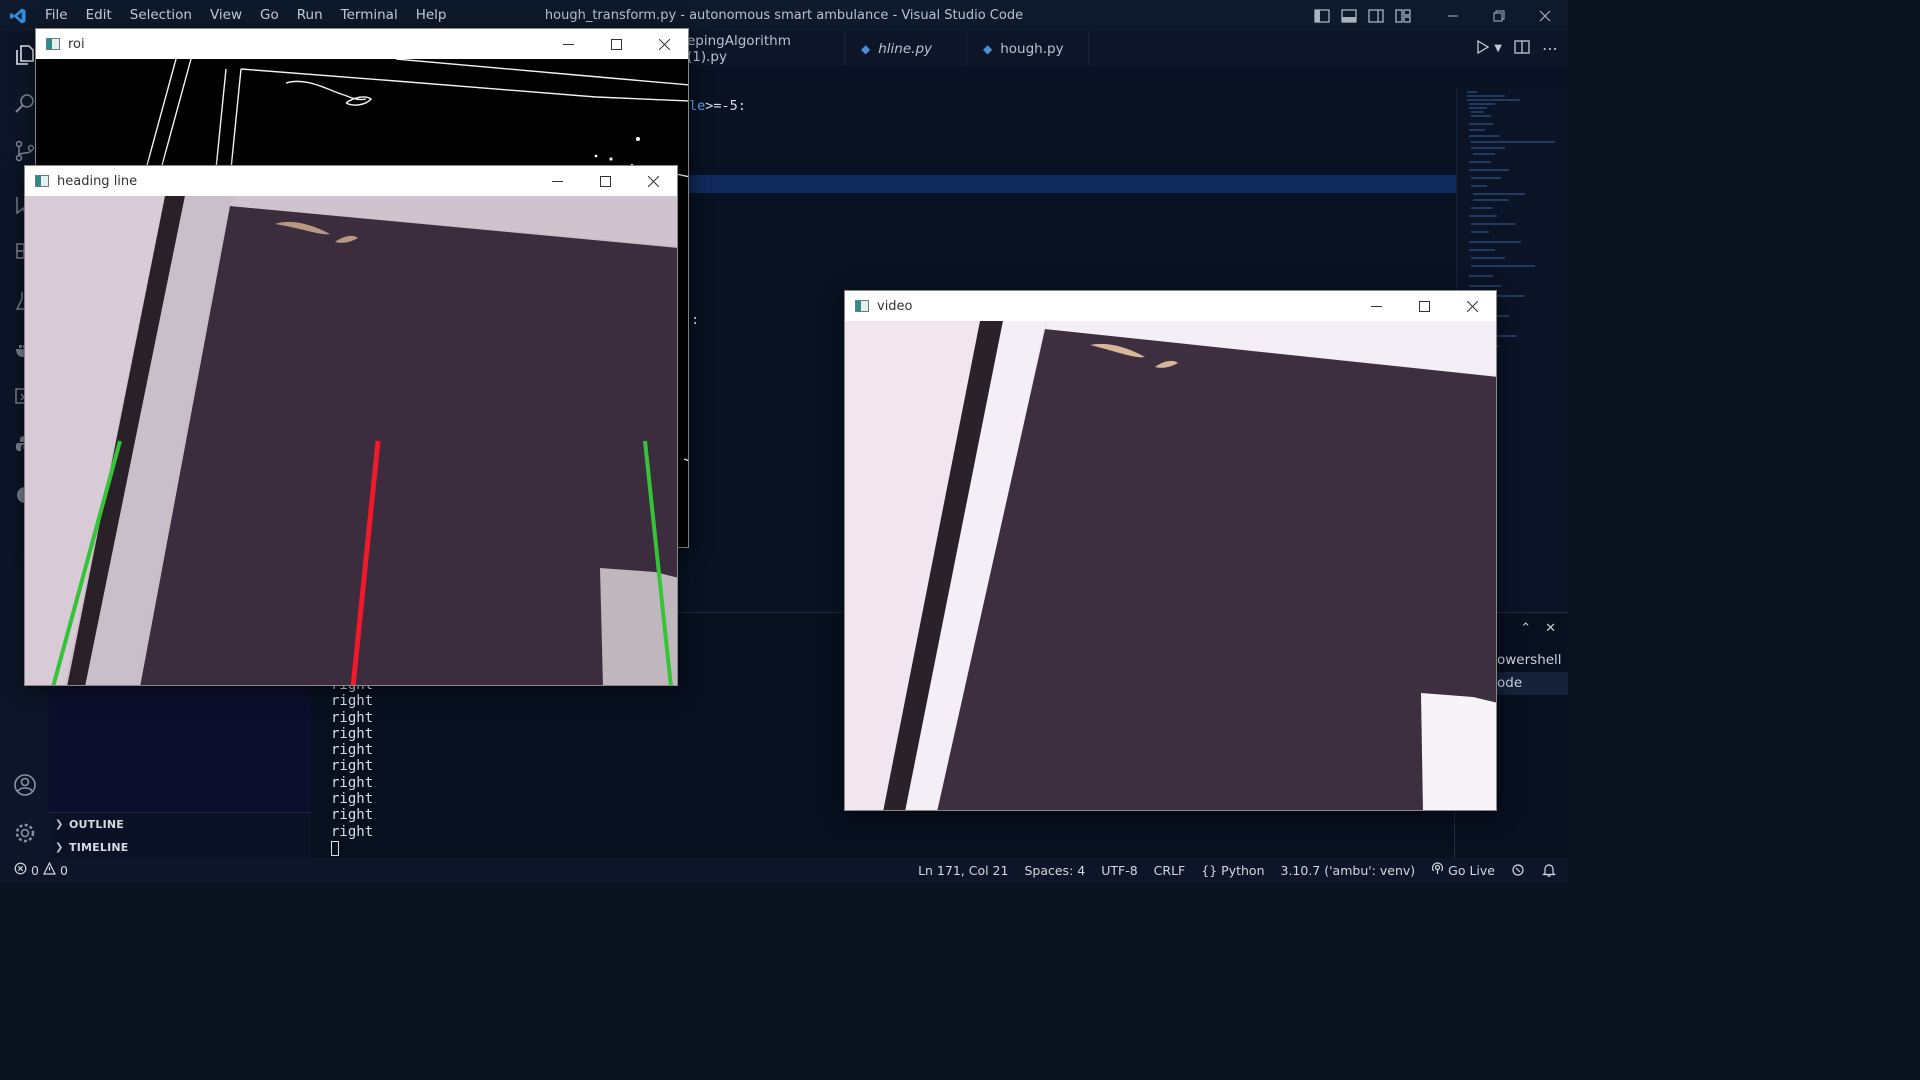 The height and width of the screenshot is (1080, 1920). What do you see at coordinates (24, 785) in the screenshot?
I see `accounts-icon` at bounding box center [24, 785].